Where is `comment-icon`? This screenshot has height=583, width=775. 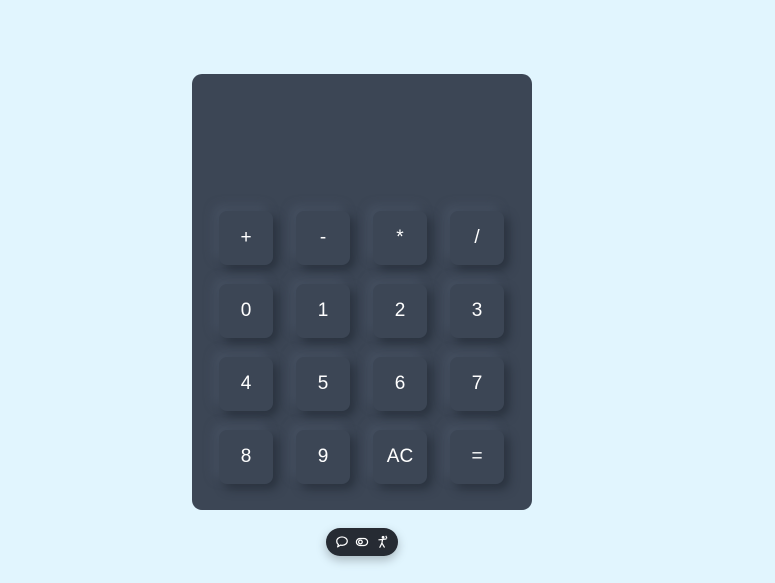 comment-icon is located at coordinates (342, 542).